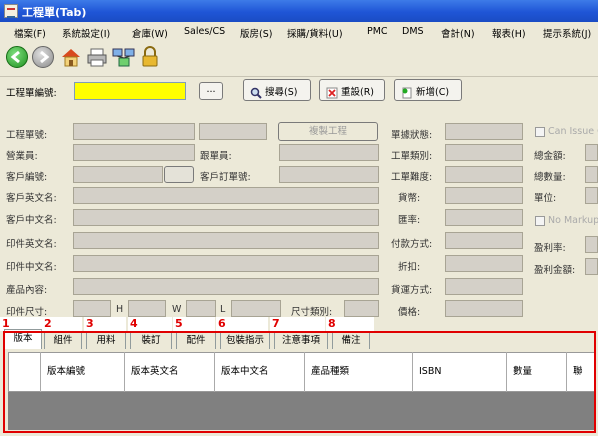  Describe the element at coordinates (105, 324) in the screenshot. I see `tab-number-3: 3` at that location.